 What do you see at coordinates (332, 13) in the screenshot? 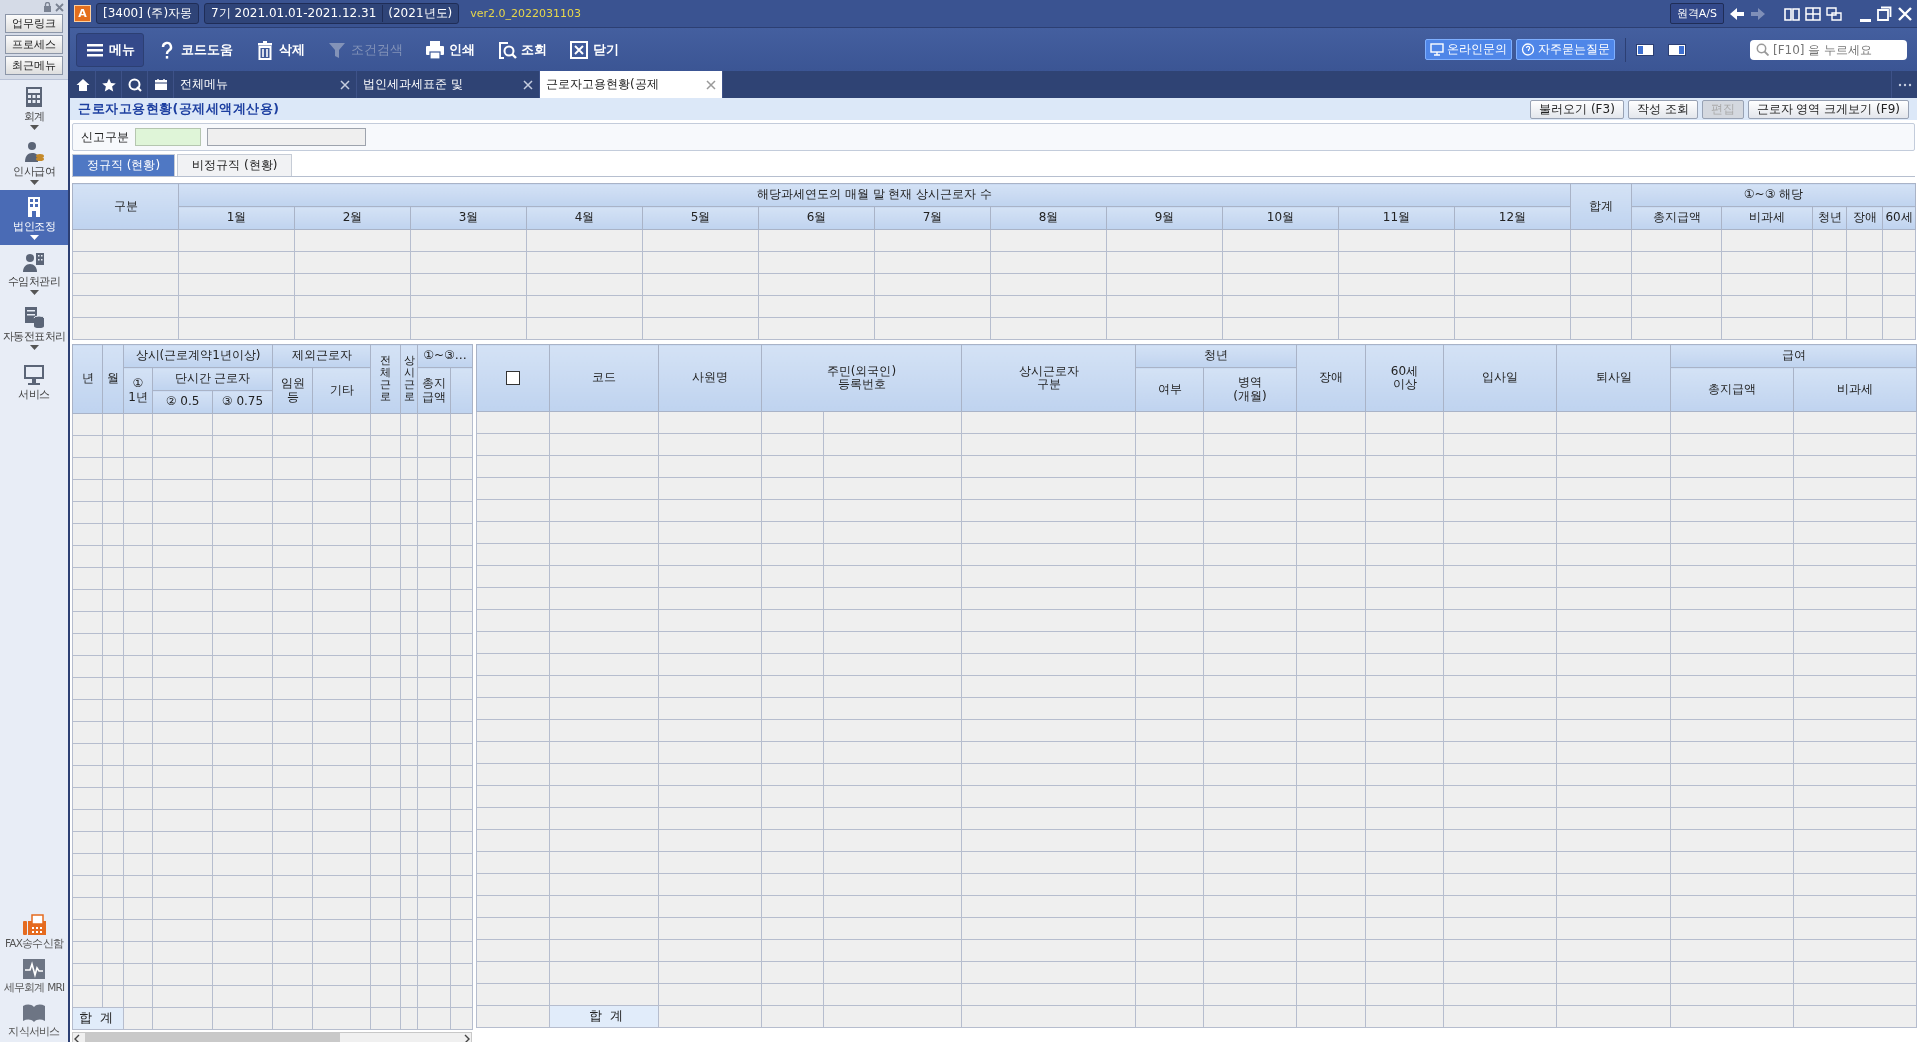
I see `period-label: 7기 2021.01.01-2021.12.31 (2021년도)` at bounding box center [332, 13].